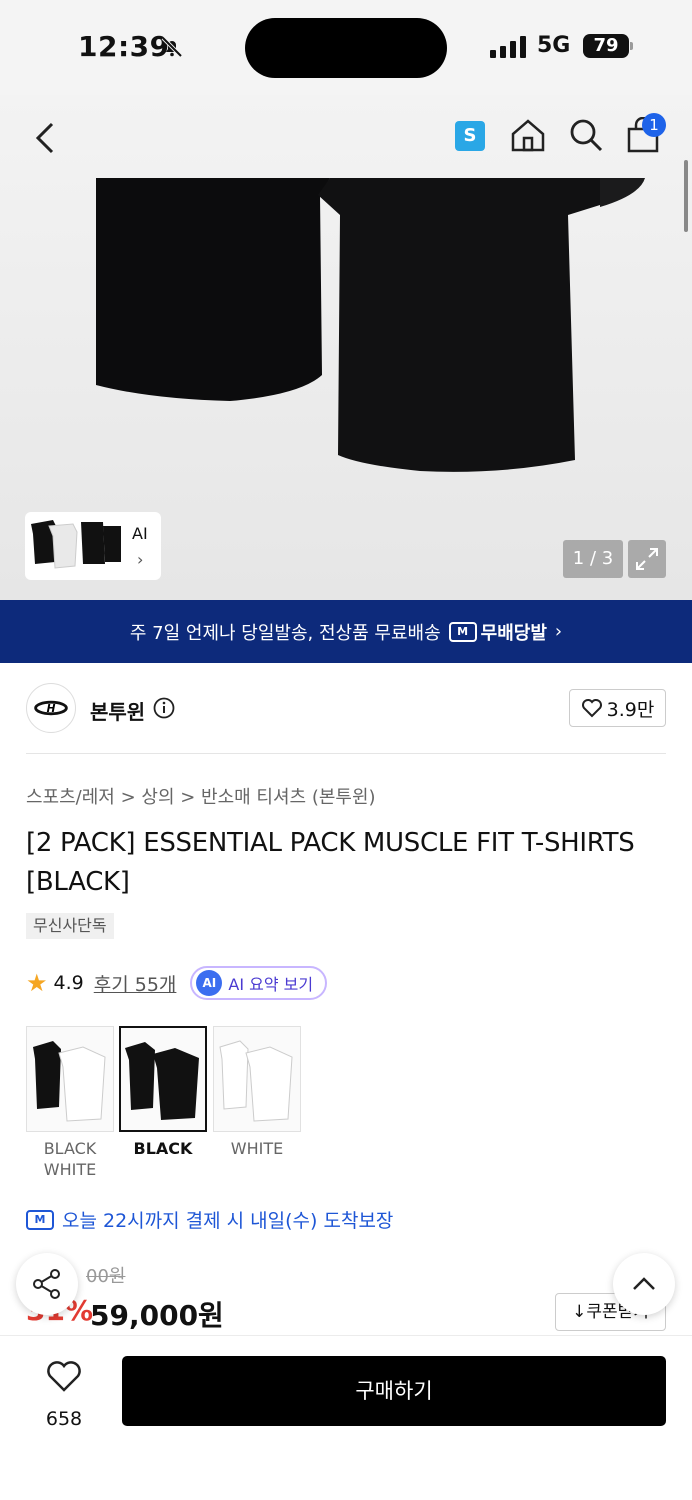 The image size is (692, 1500). I want to click on network-type: 5G, so click(554, 45).